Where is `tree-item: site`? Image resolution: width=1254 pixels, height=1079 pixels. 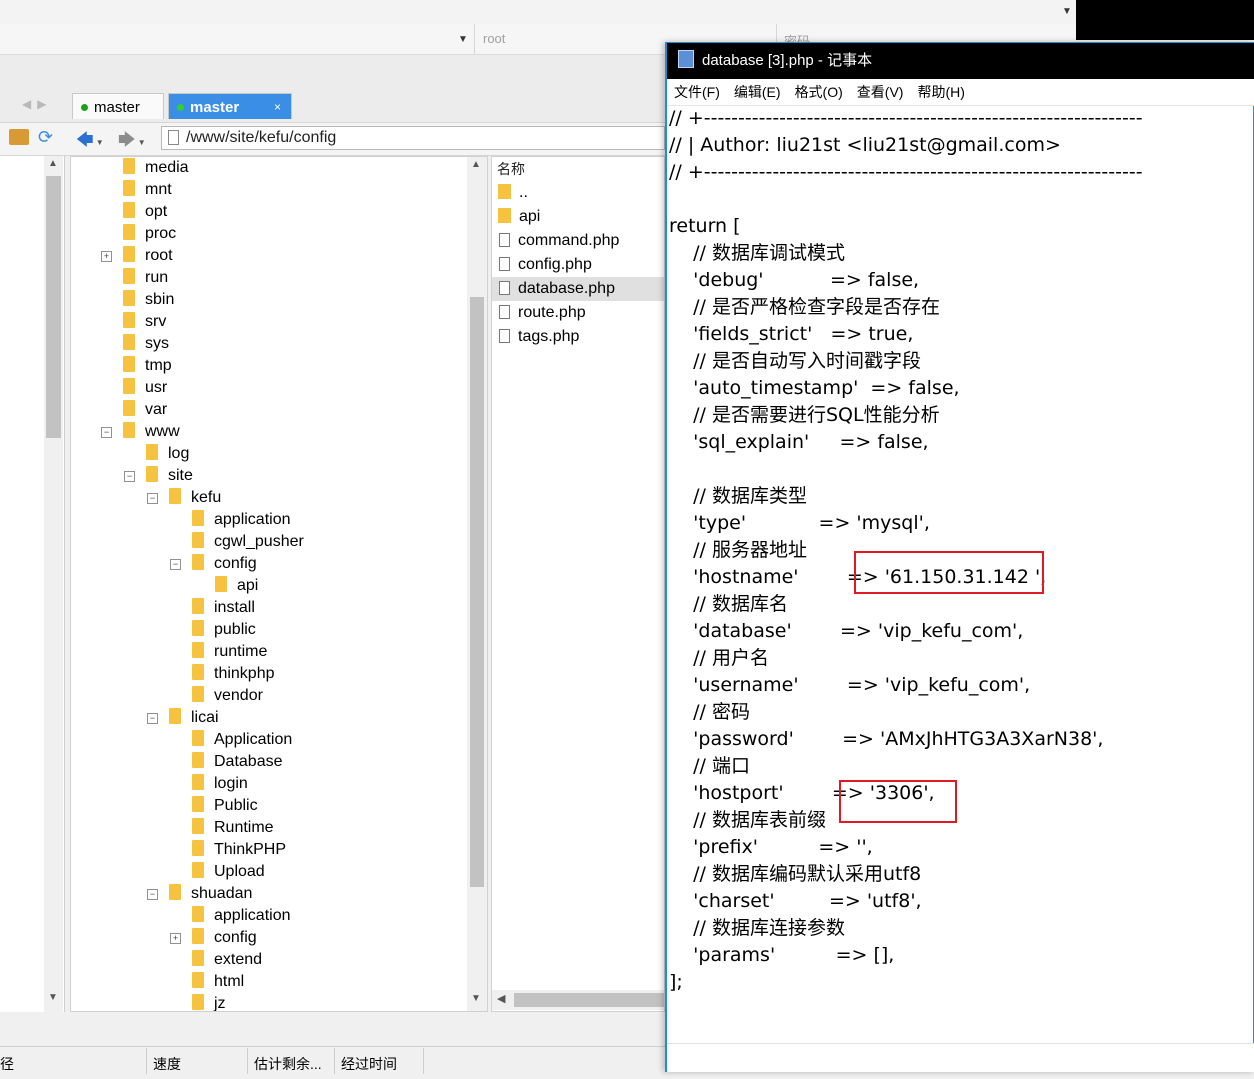 tree-item: site is located at coordinates (169, 476).